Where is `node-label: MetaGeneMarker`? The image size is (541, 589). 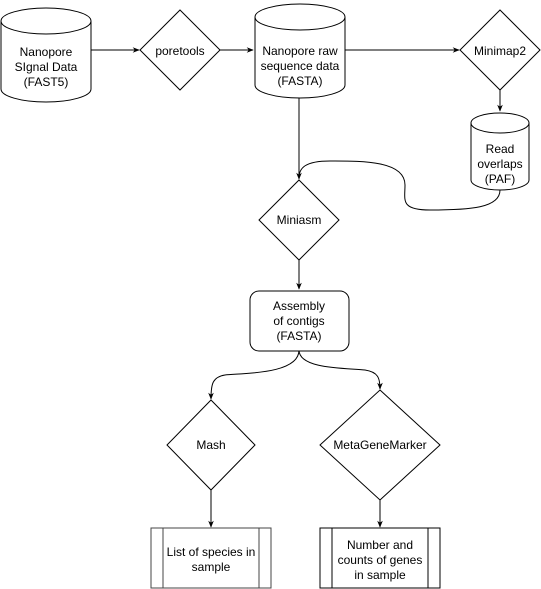 node-label: MetaGeneMarker is located at coordinates (379, 445).